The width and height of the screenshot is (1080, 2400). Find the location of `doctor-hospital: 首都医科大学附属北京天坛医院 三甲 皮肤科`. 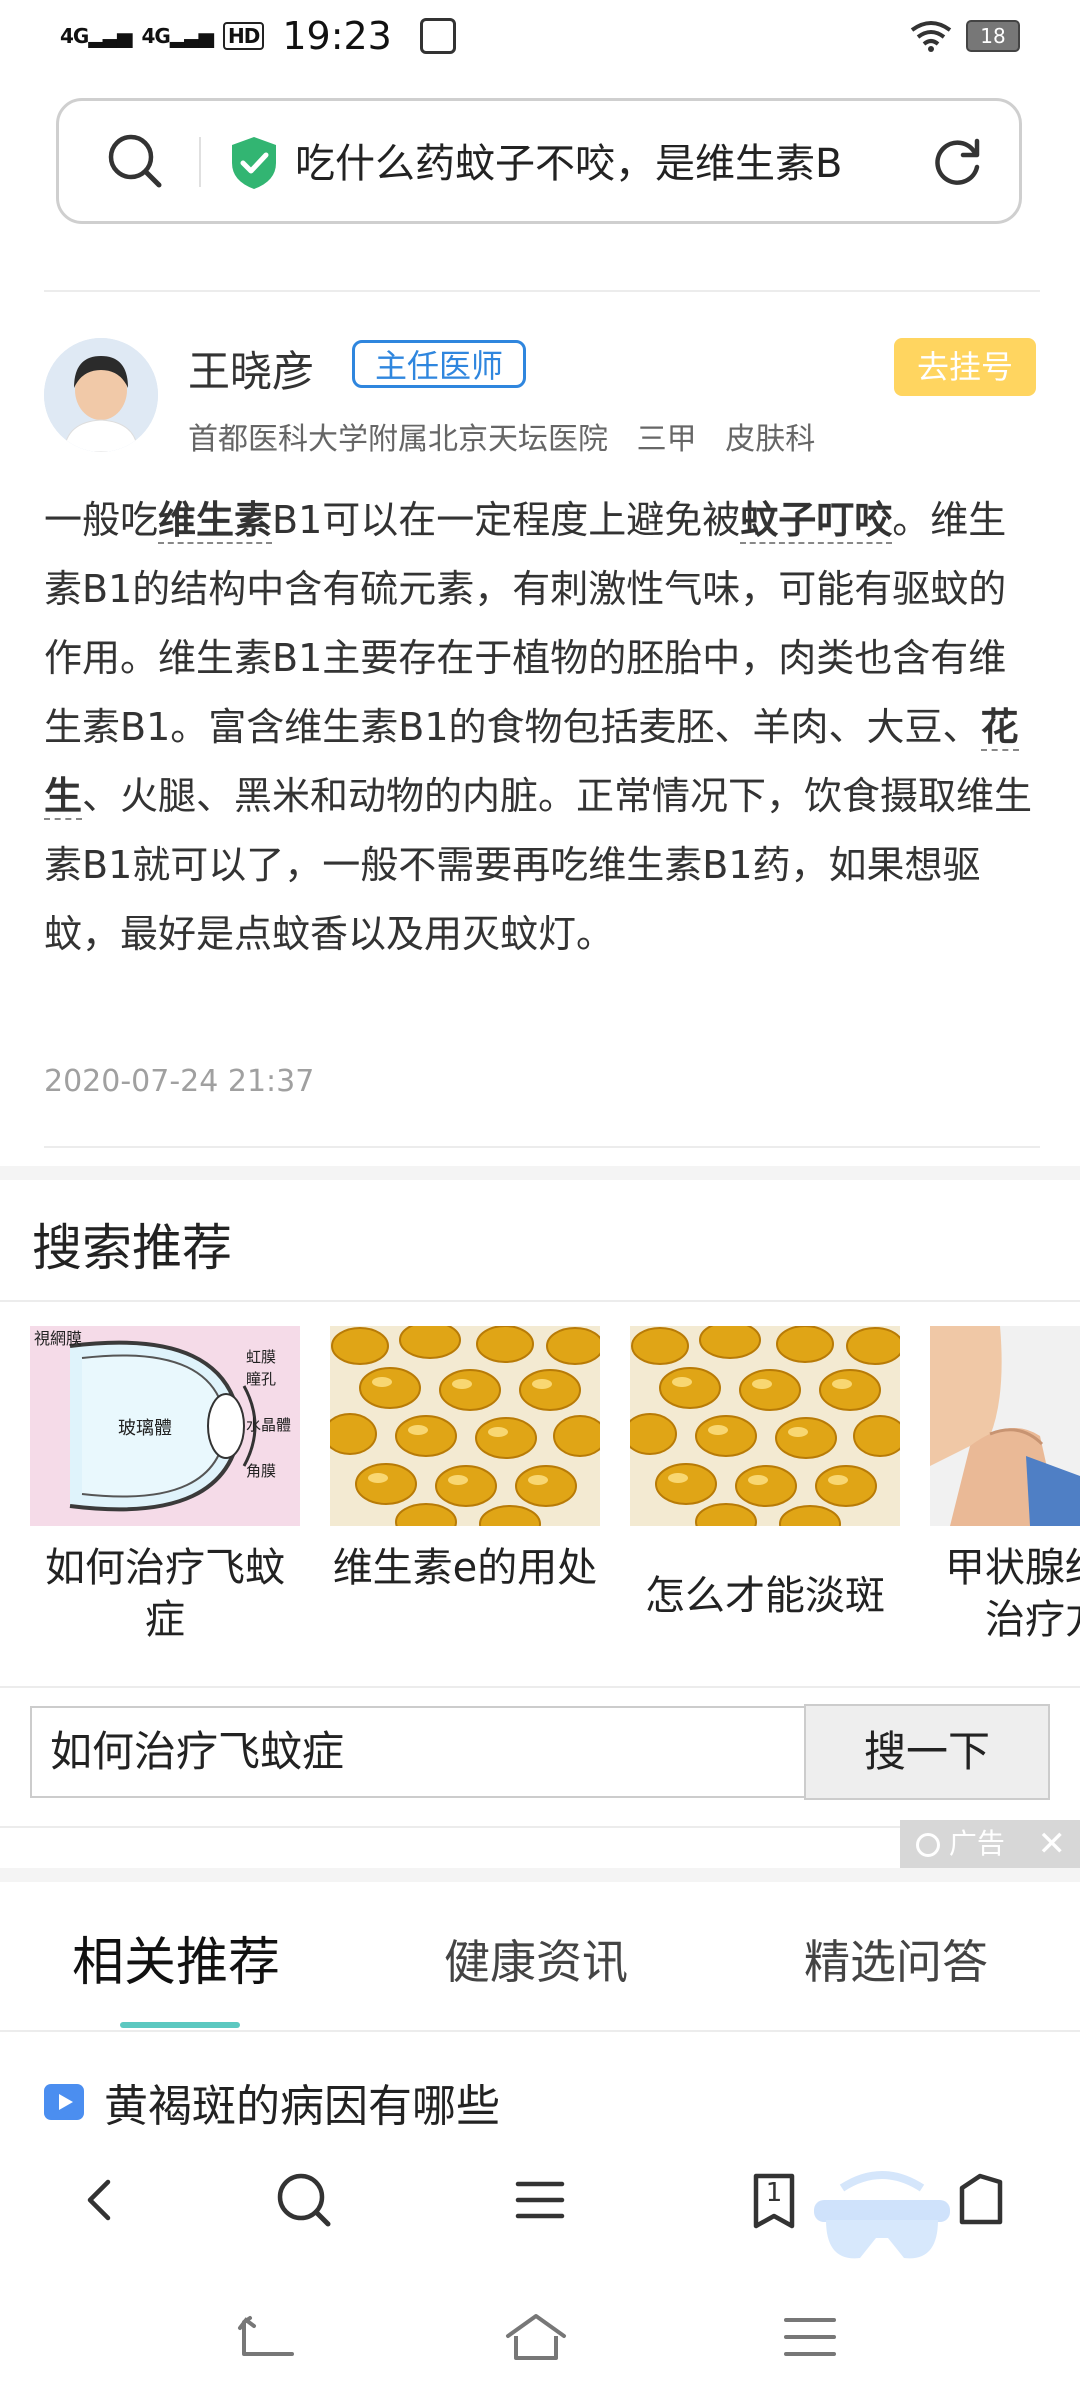

doctor-hospital: 首都医科大学附属北京天坛医院 三甲 皮肤科 is located at coordinates (501, 436).